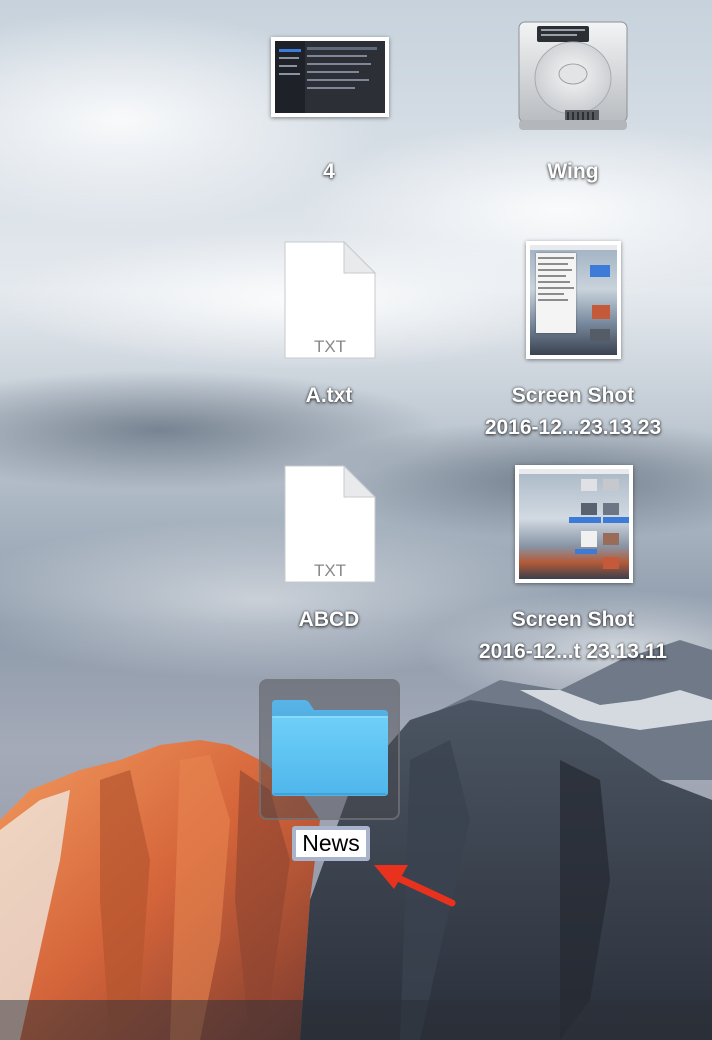 The width and height of the screenshot is (712, 1040). I want to click on rename-field, so click(331, 843).